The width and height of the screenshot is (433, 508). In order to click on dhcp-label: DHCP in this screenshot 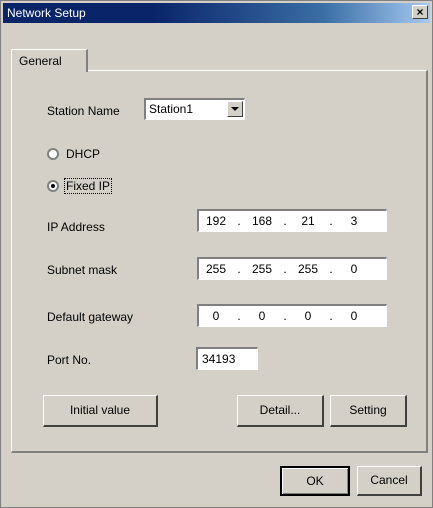, I will do `click(83, 154)`.